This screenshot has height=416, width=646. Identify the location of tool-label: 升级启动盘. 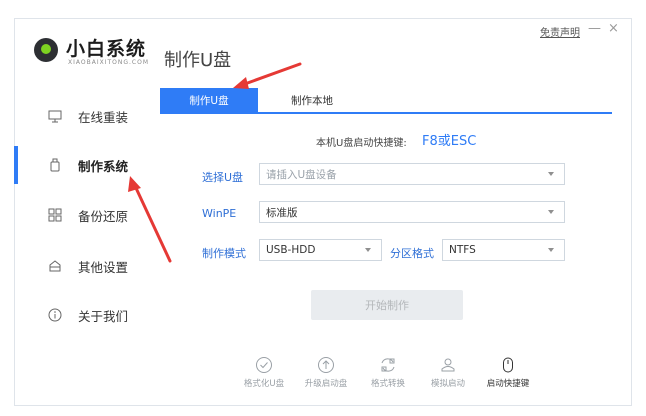
(326, 384).